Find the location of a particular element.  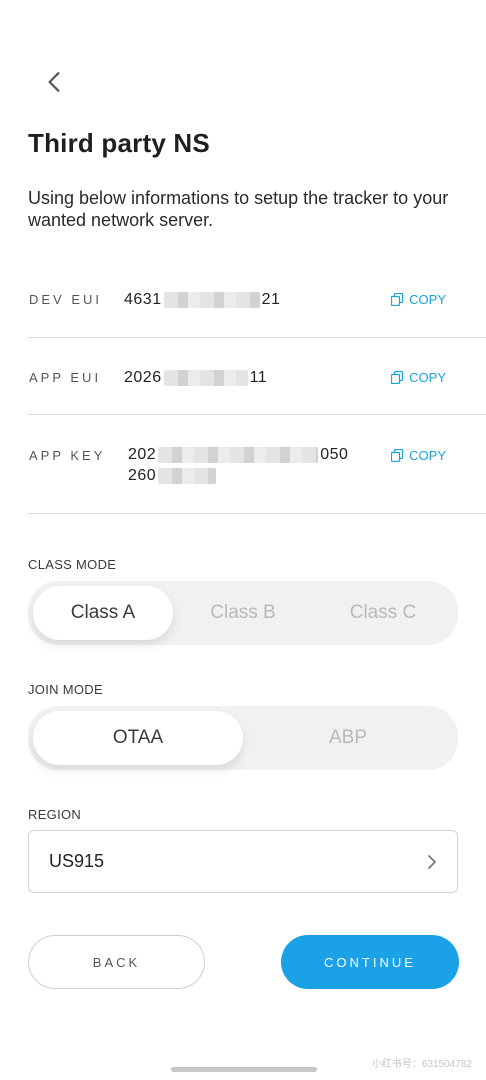

chevron-left-icon is located at coordinates (54, 82).